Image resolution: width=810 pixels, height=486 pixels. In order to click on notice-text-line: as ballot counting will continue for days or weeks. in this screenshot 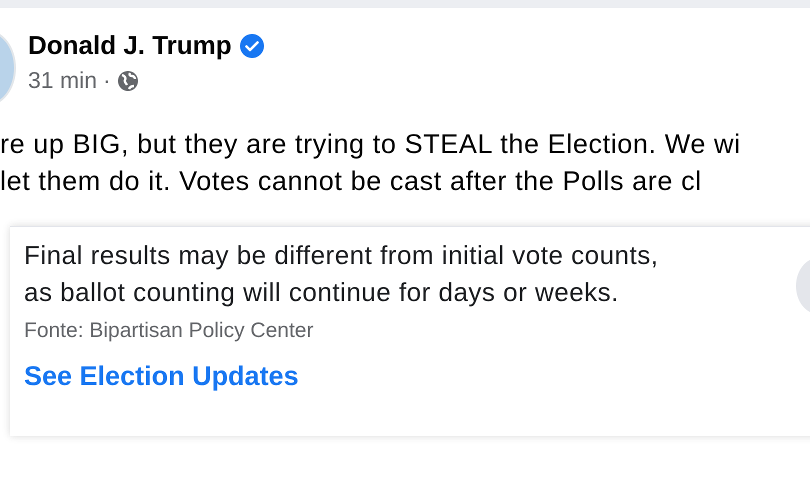, I will do `click(321, 292)`.